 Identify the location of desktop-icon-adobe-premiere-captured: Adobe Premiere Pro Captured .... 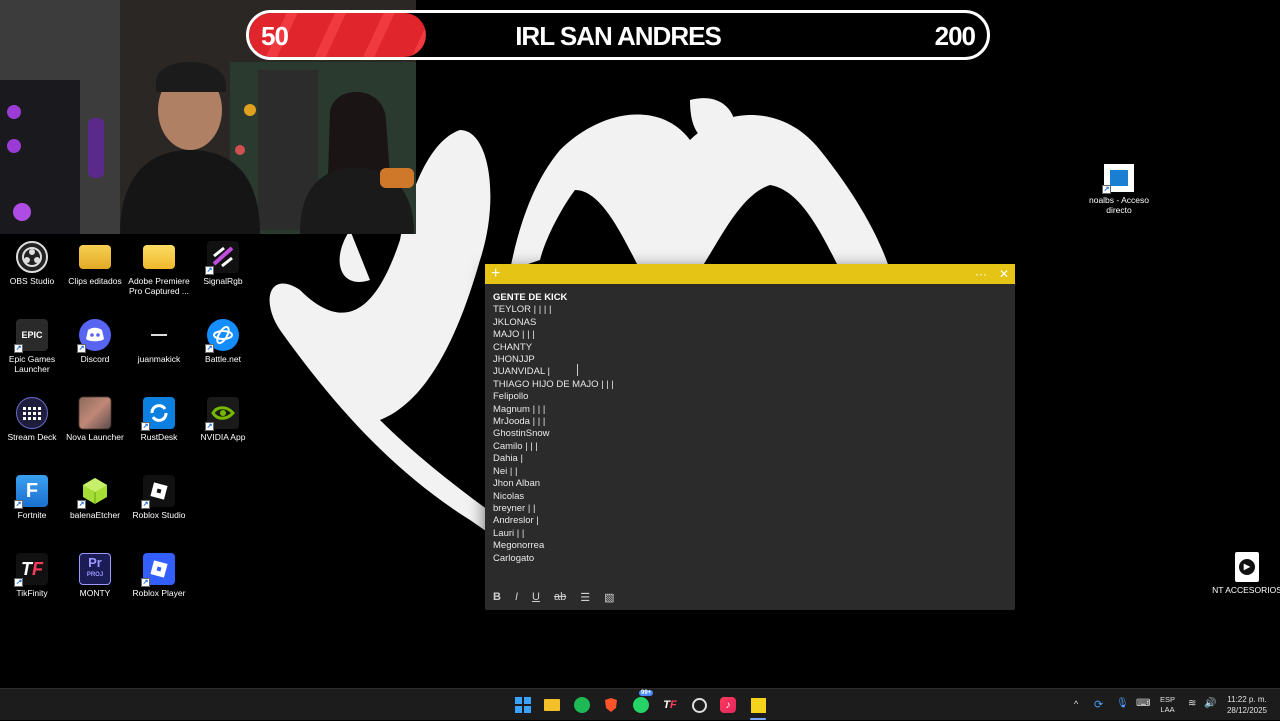
(159, 268).